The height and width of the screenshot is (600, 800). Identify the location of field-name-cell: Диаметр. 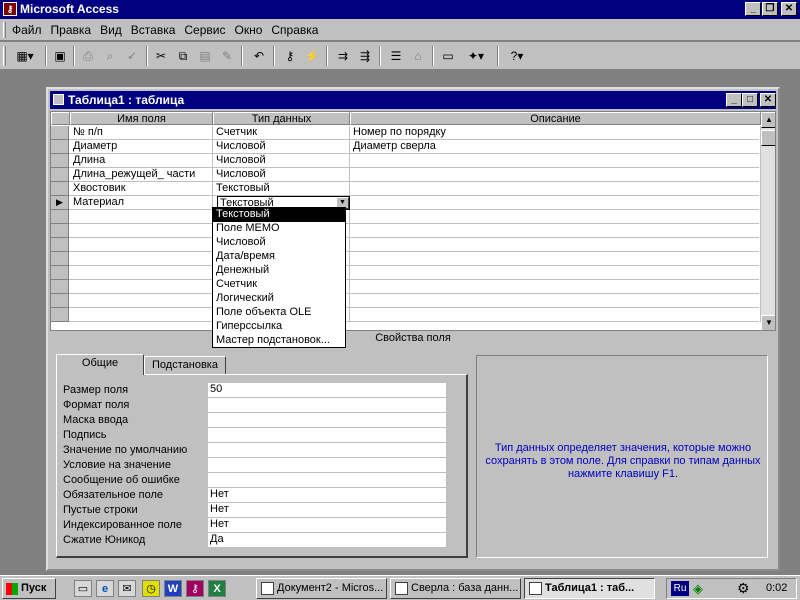
(141, 147).